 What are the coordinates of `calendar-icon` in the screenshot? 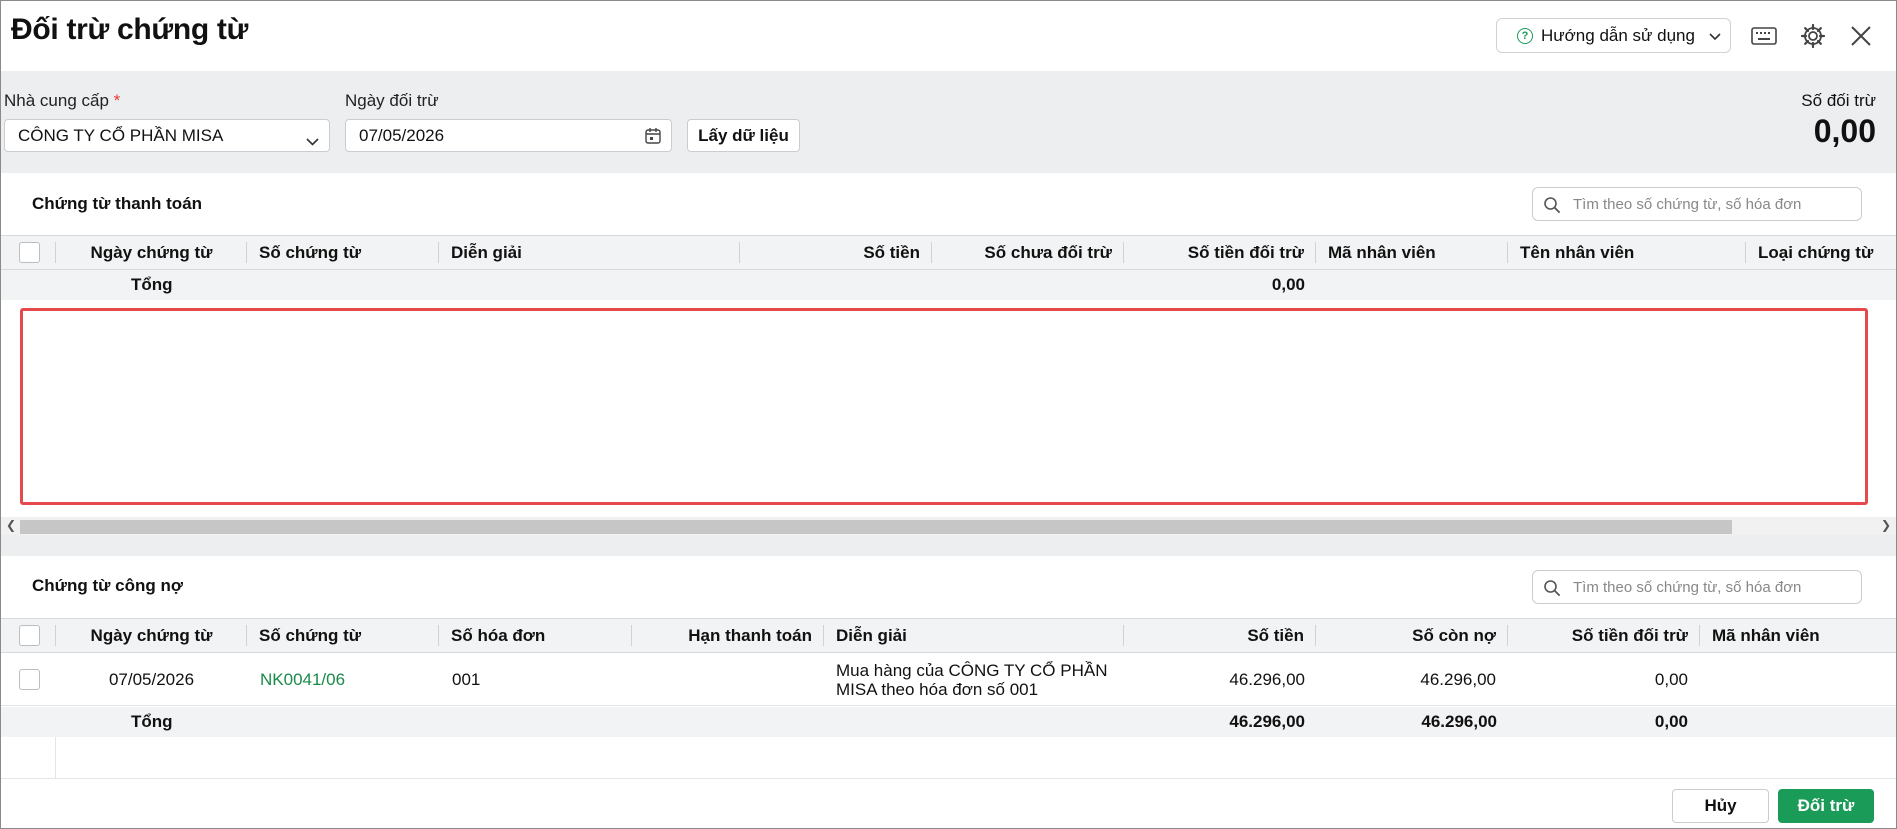 It's located at (653, 138).